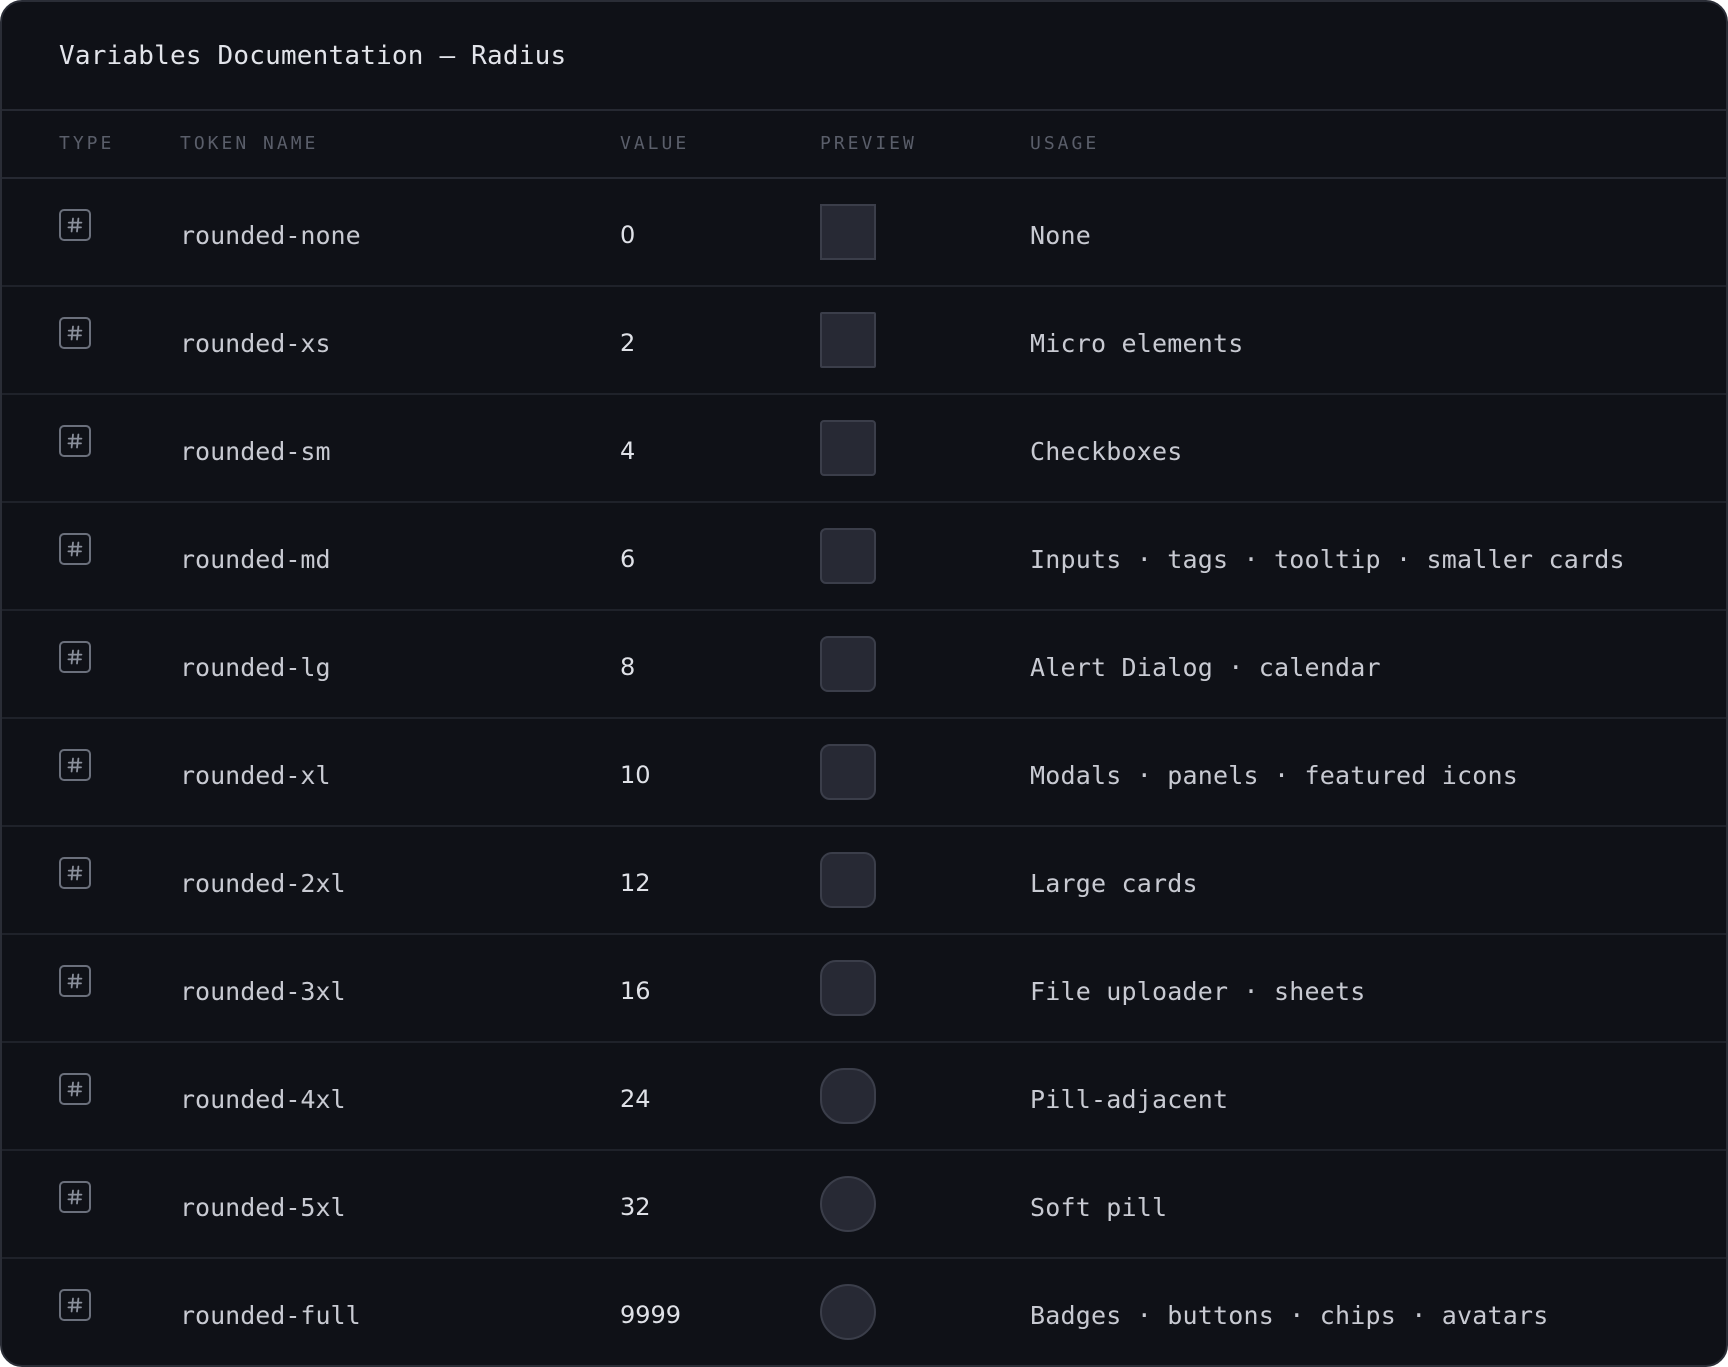 The image size is (1728, 1367). Describe the element at coordinates (1060, 232) in the screenshot. I see `usage-cell: None` at that location.